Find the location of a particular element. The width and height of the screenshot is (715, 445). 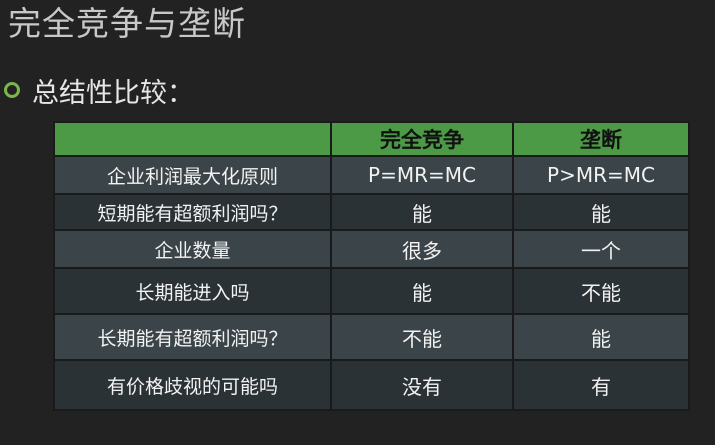

ring-bullet-icon is located at coordinates (12, 90).